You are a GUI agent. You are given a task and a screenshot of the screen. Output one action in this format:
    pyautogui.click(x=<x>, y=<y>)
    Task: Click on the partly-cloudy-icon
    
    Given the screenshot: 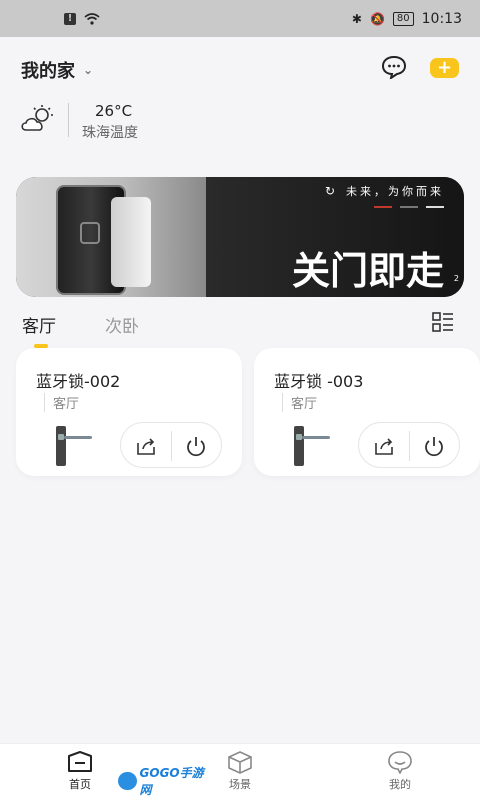 What is the action you would take?
    pyautogui.click(x=37, y=118)
    